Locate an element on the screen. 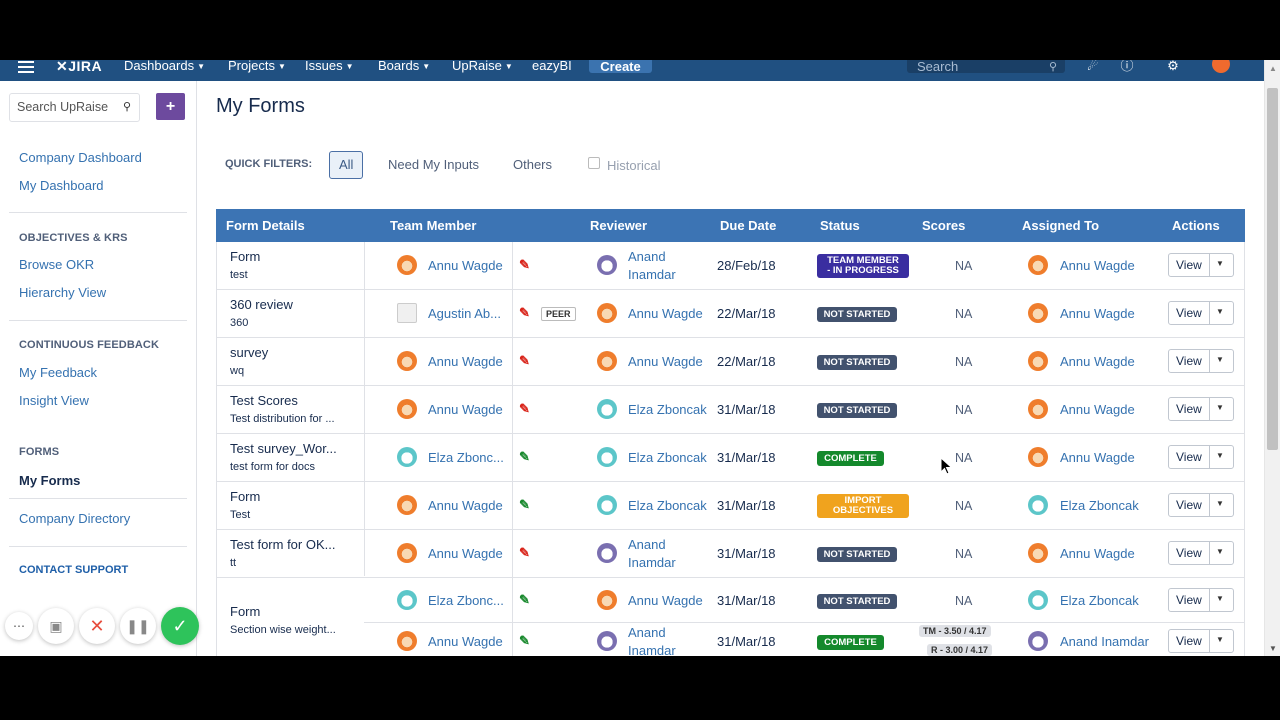 The width and height of the screenshot is (1280, 720). global-search-input: Search ⚲ is located at coordinates (986, 67).